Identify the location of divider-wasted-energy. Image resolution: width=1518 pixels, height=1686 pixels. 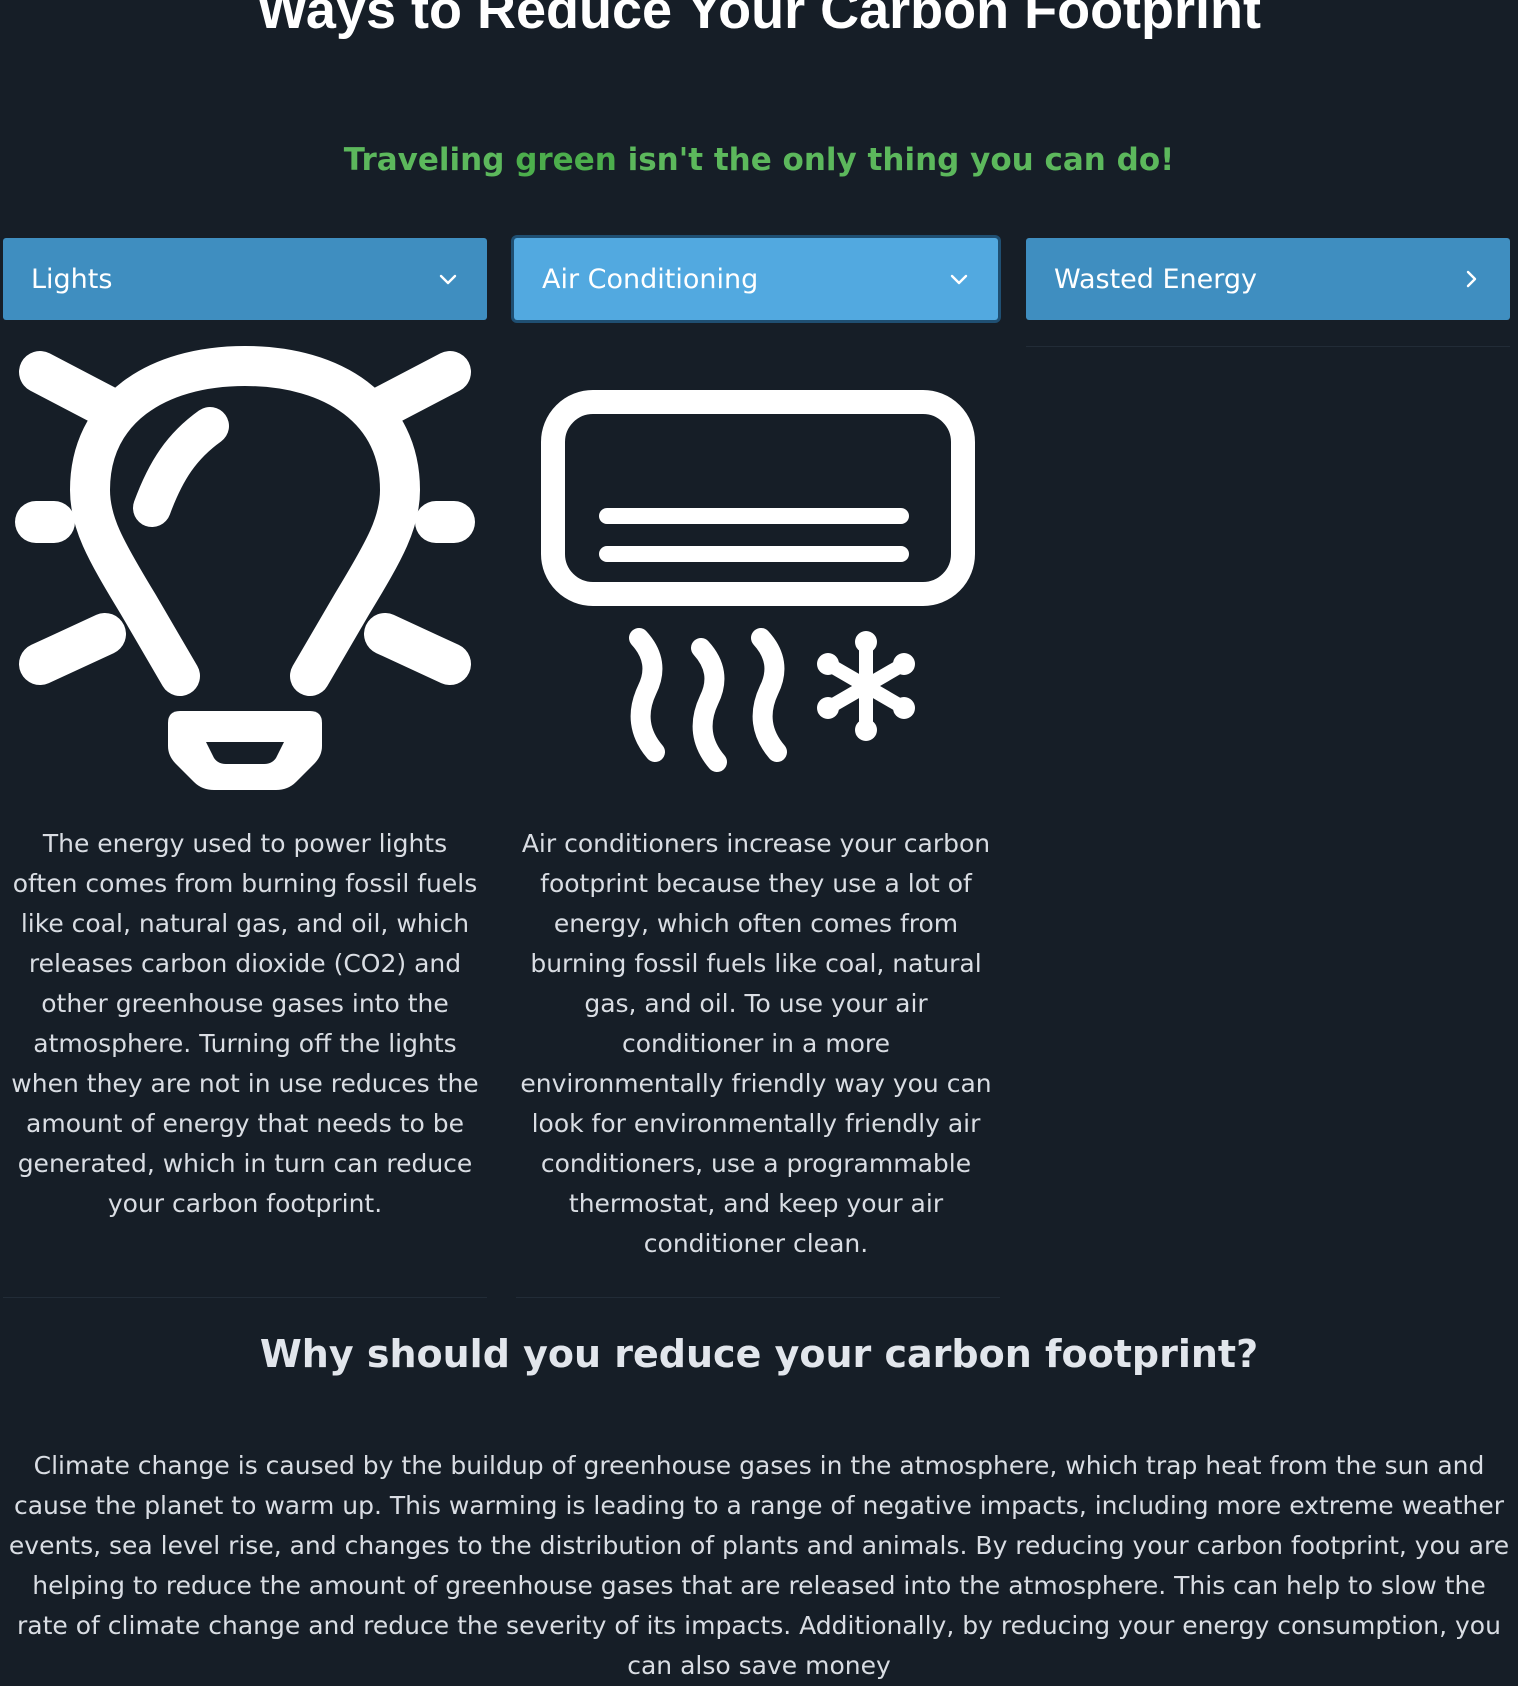
(1268, 346).